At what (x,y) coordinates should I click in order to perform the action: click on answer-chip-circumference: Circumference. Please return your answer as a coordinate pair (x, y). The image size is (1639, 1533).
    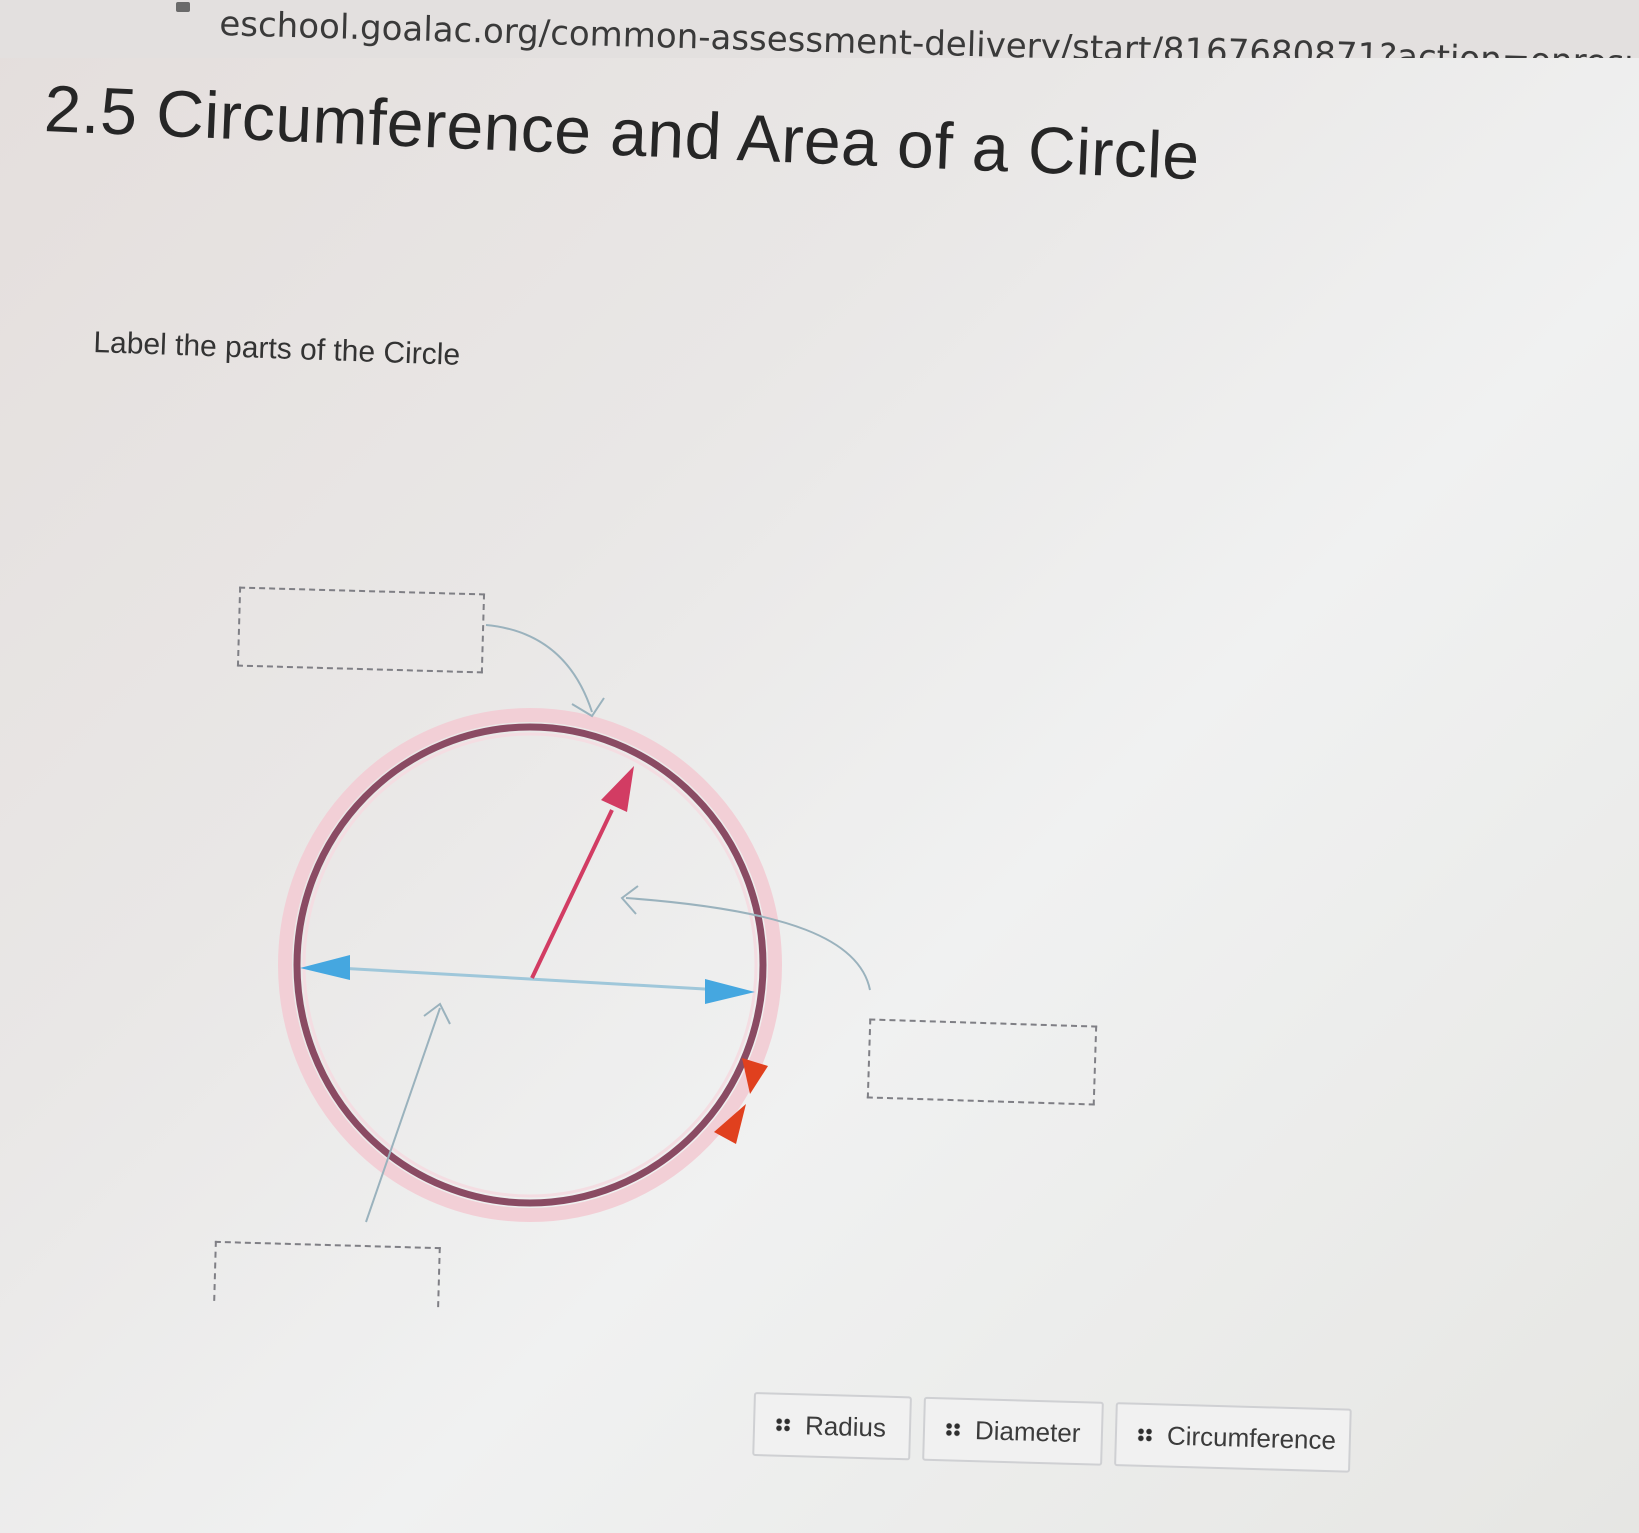
    Looking at the image, I should click on (1233, 1437).